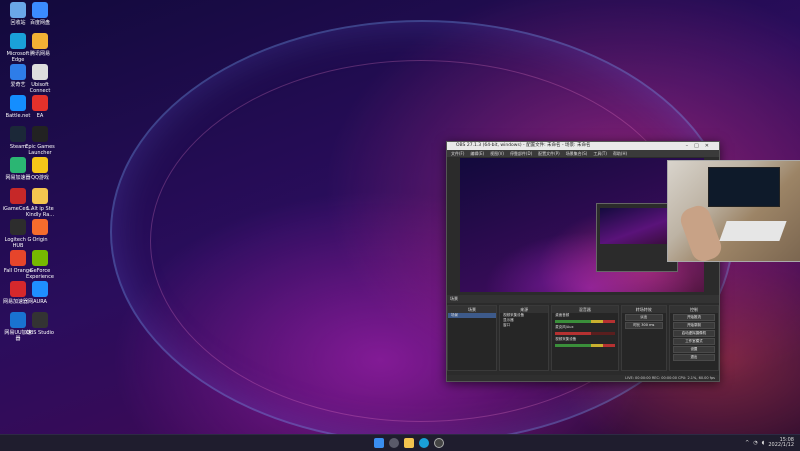 The height and width of the screenshot is (451, 800). Describe the element at coordinates (409, 443) in the screenshot. I see `file-explorer-icon` at that location.